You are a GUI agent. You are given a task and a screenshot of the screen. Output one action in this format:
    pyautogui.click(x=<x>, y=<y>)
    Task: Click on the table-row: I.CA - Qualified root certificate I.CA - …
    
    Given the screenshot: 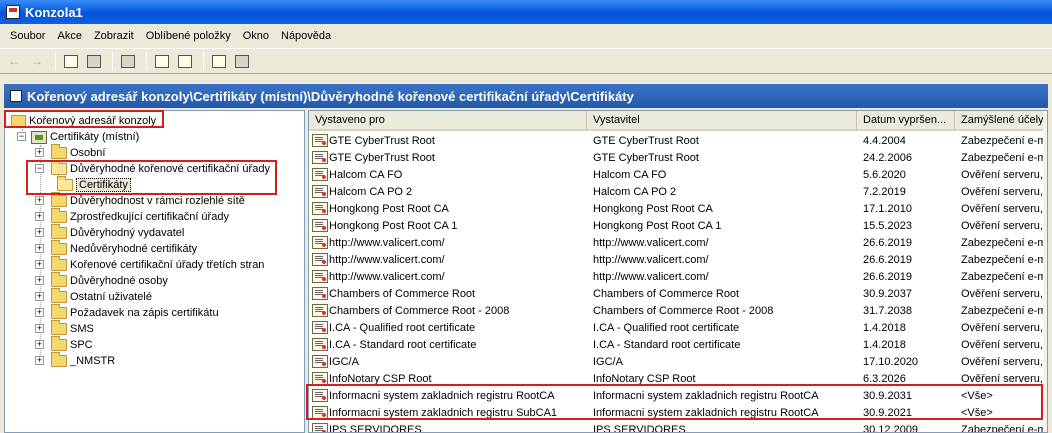 What is the action you would take?
    pyautogui.click(x=678, y=328)
    